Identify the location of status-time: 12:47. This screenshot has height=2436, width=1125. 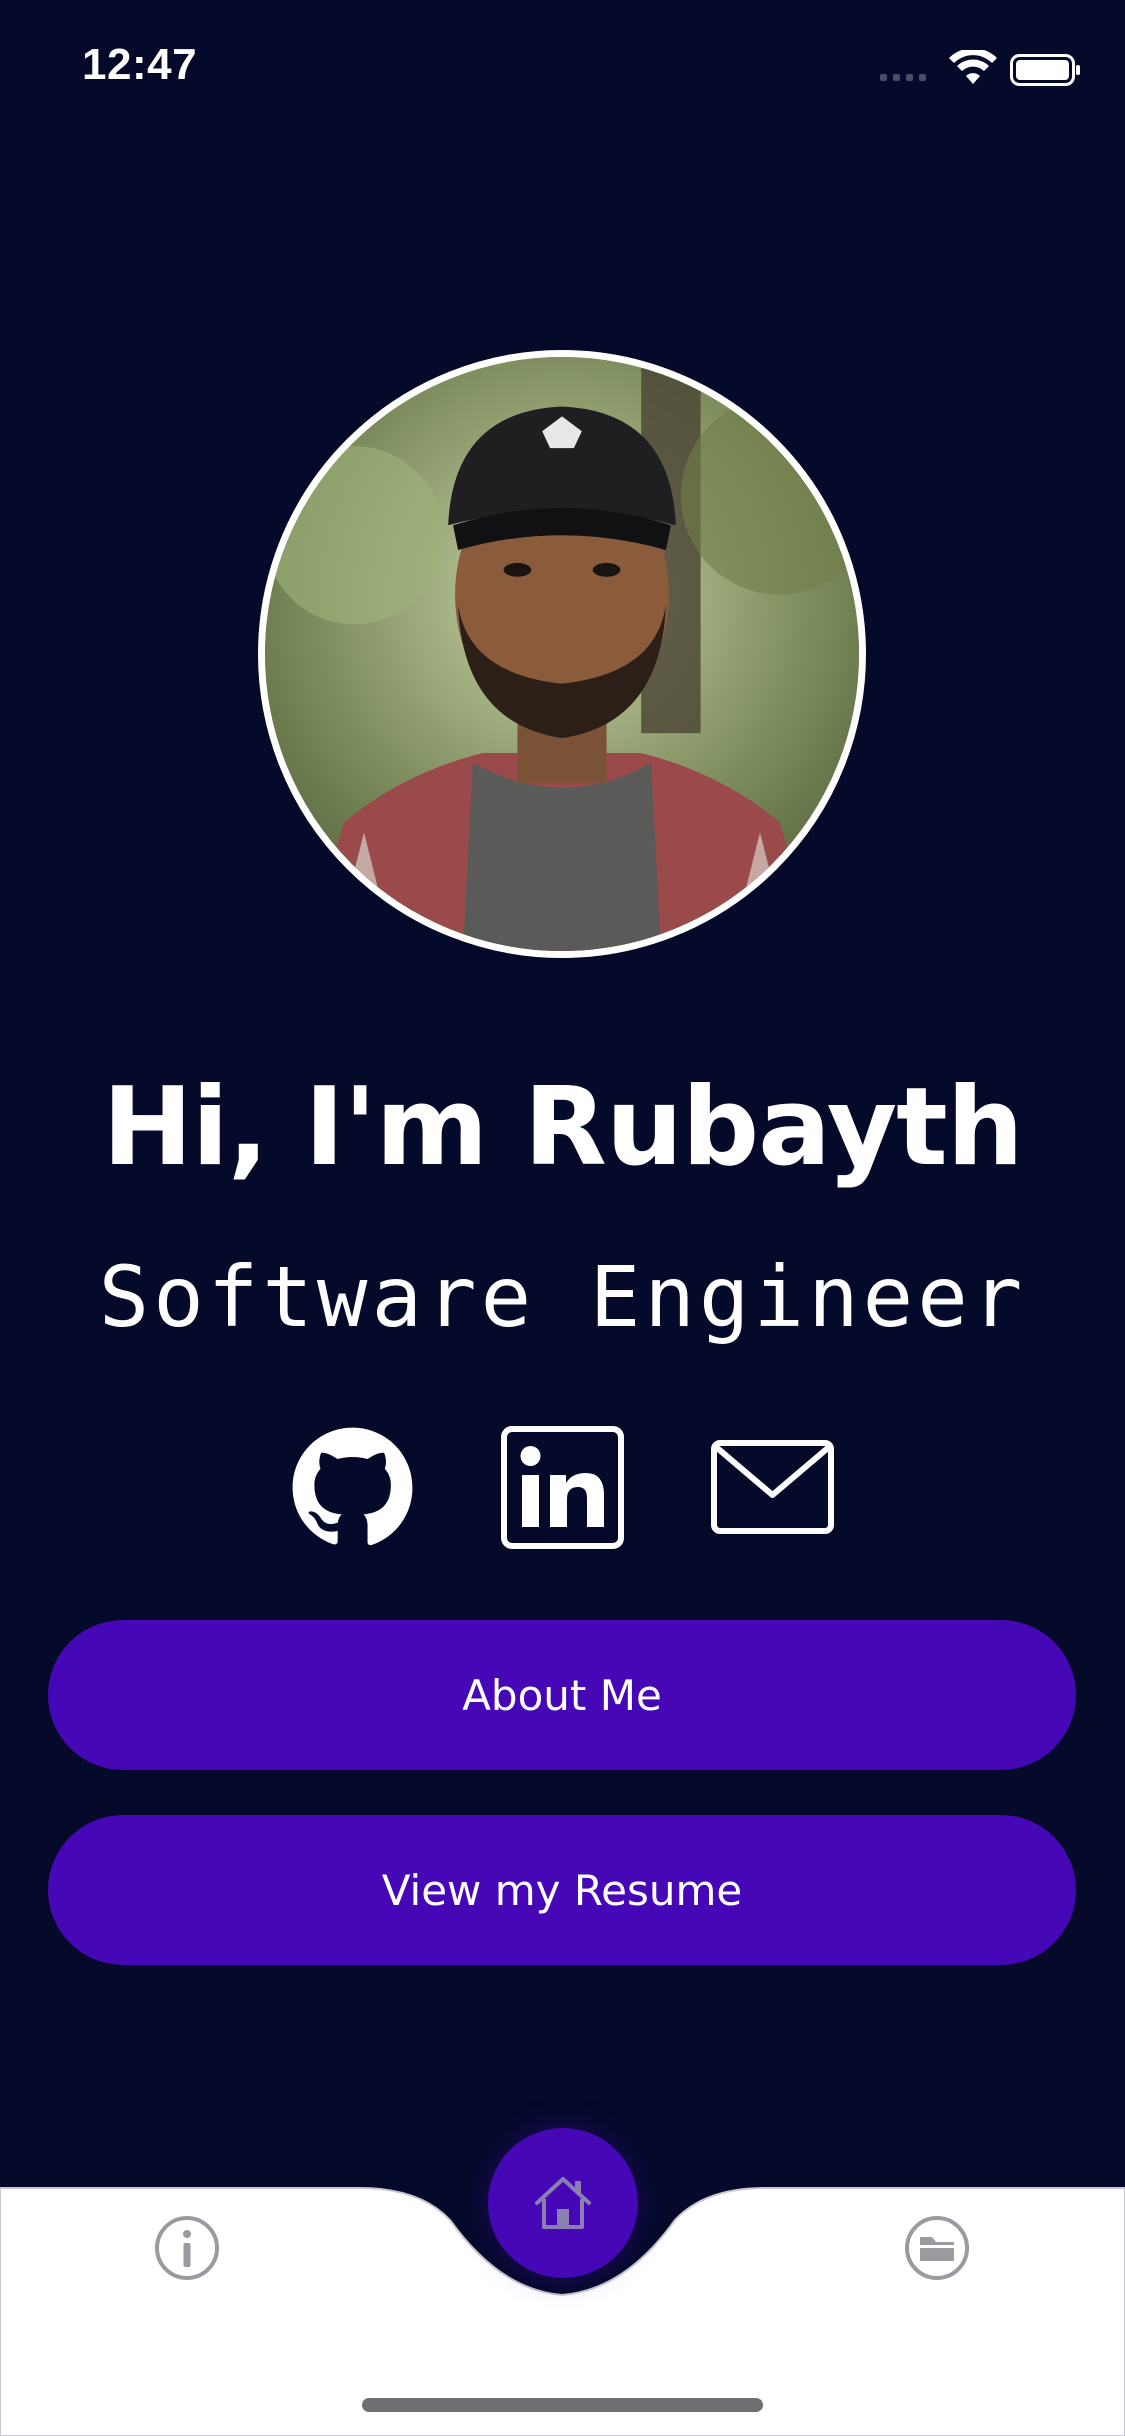
(140, 64).